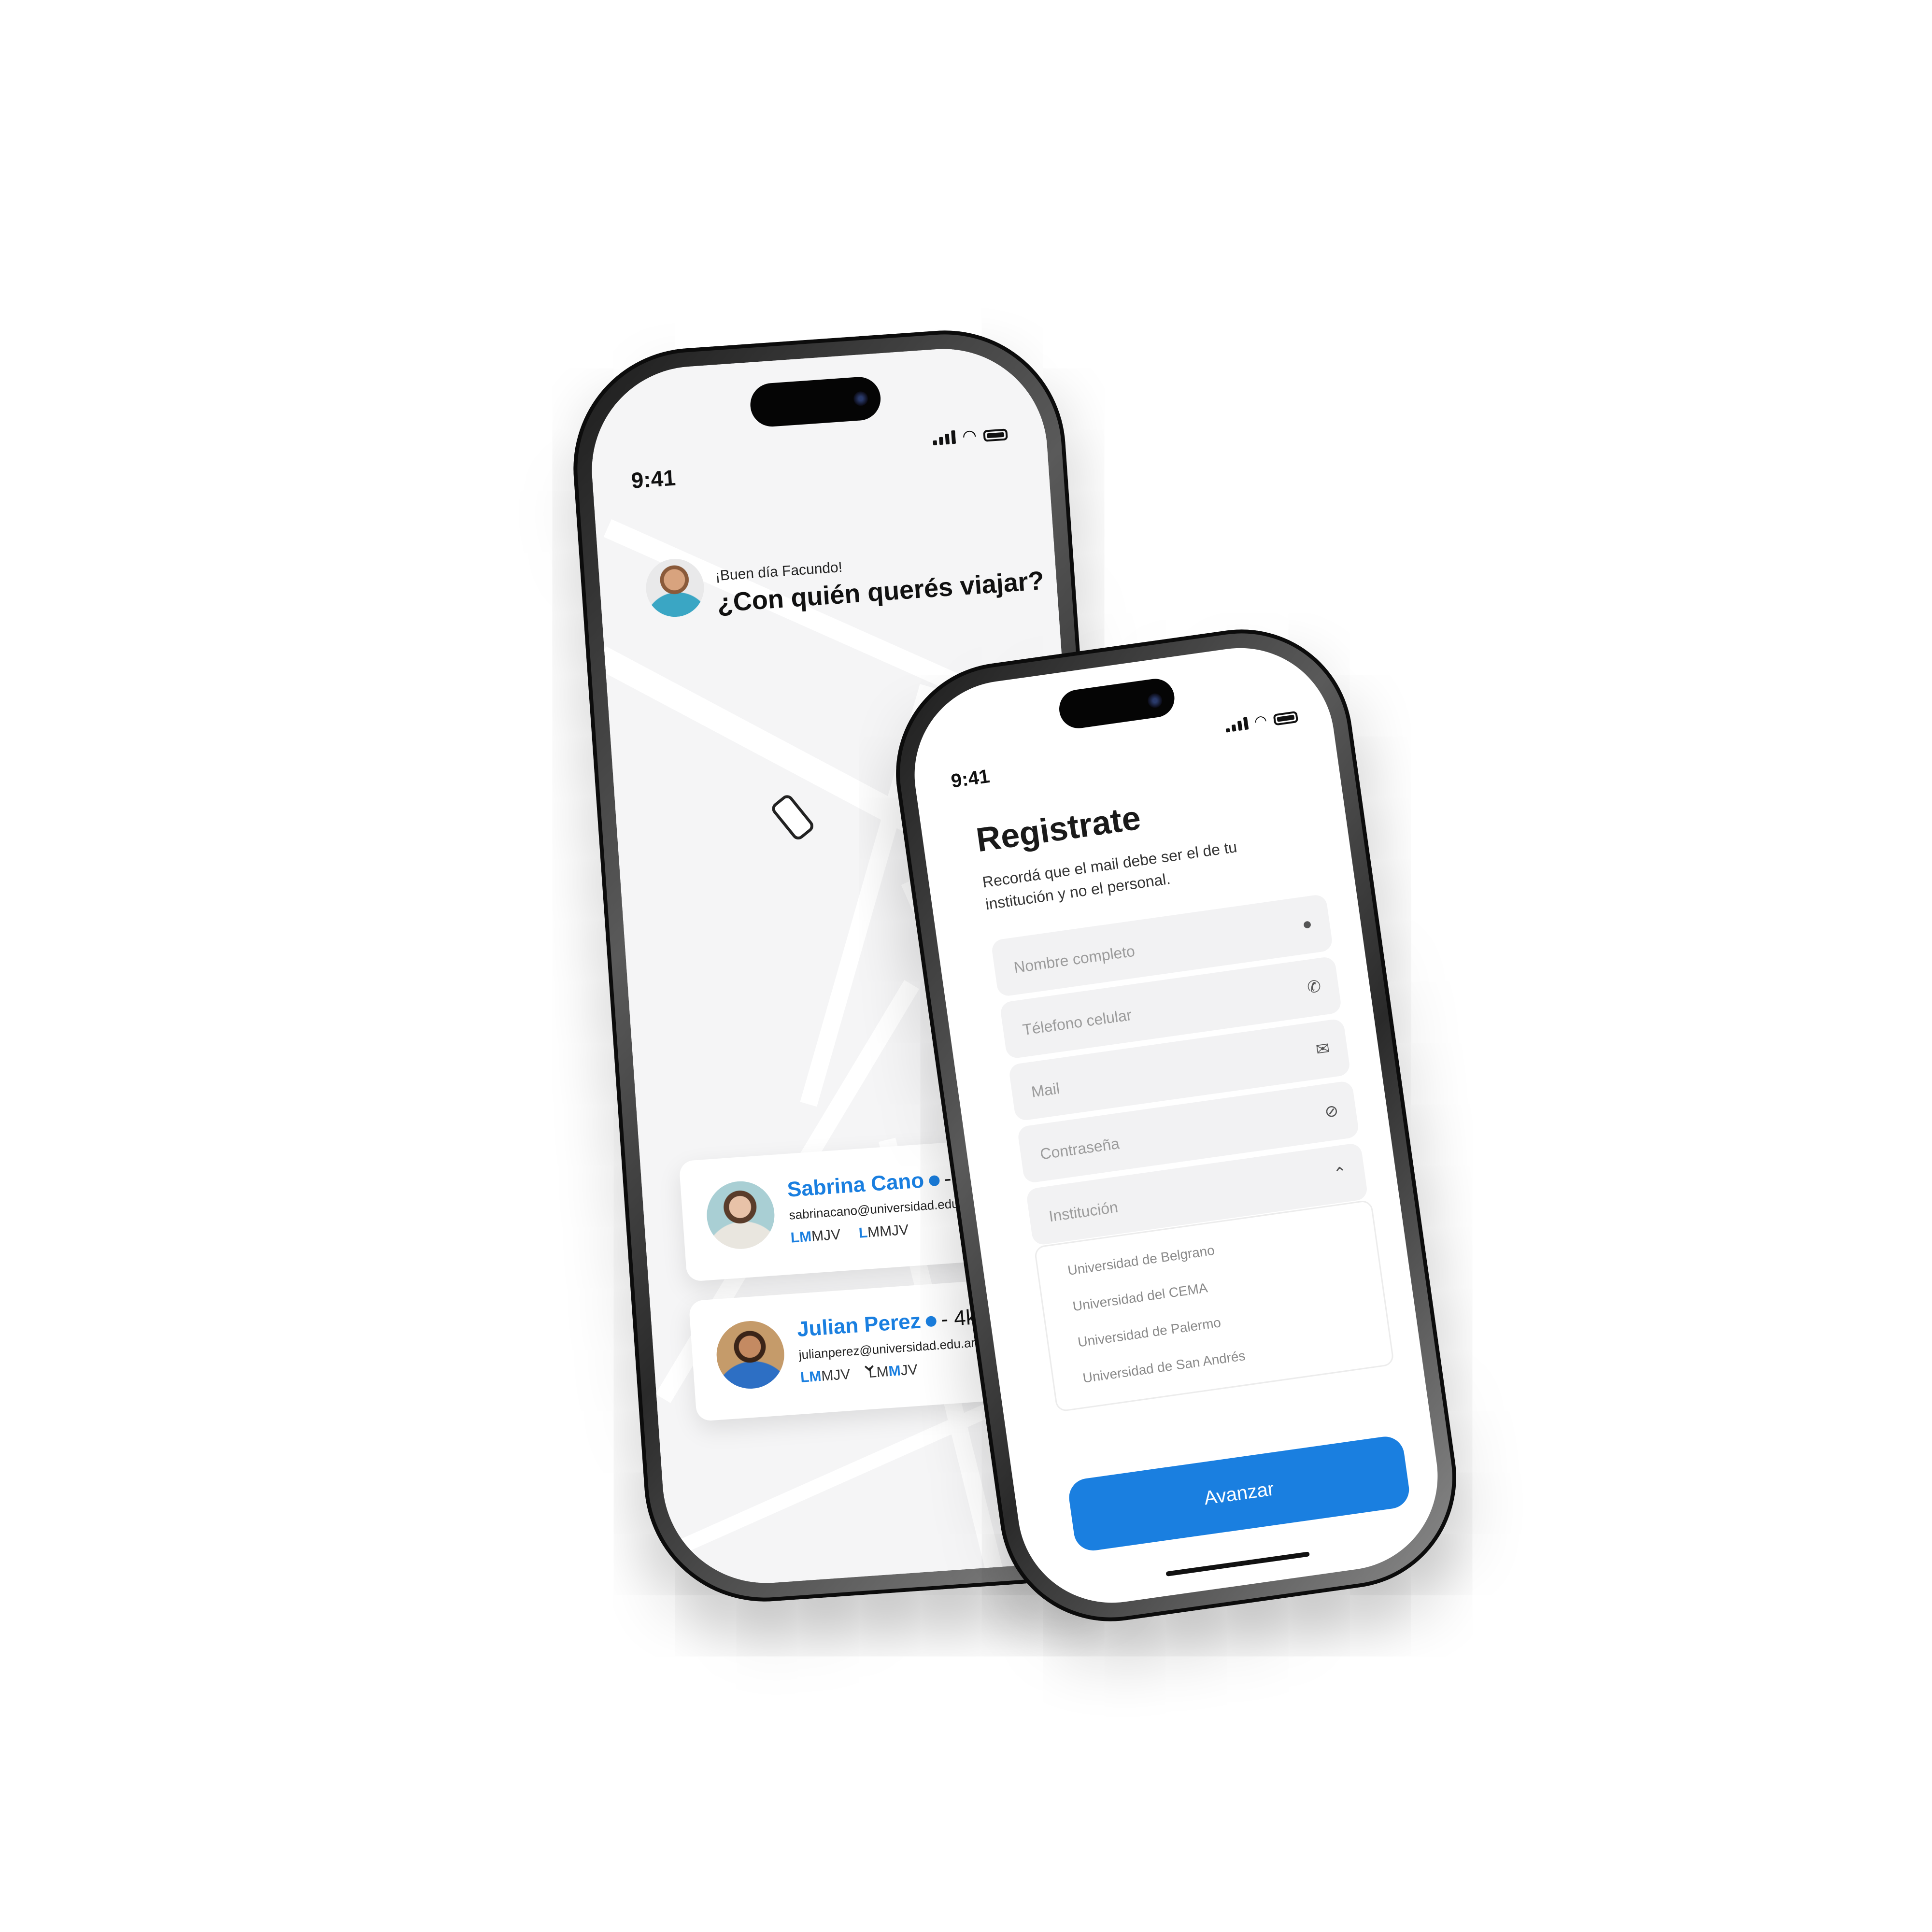  What do you see at coordinates (1239, 1493) in the screenshot?
I see `submit-button: Avanzar` at bounding box center [1239, 1493].